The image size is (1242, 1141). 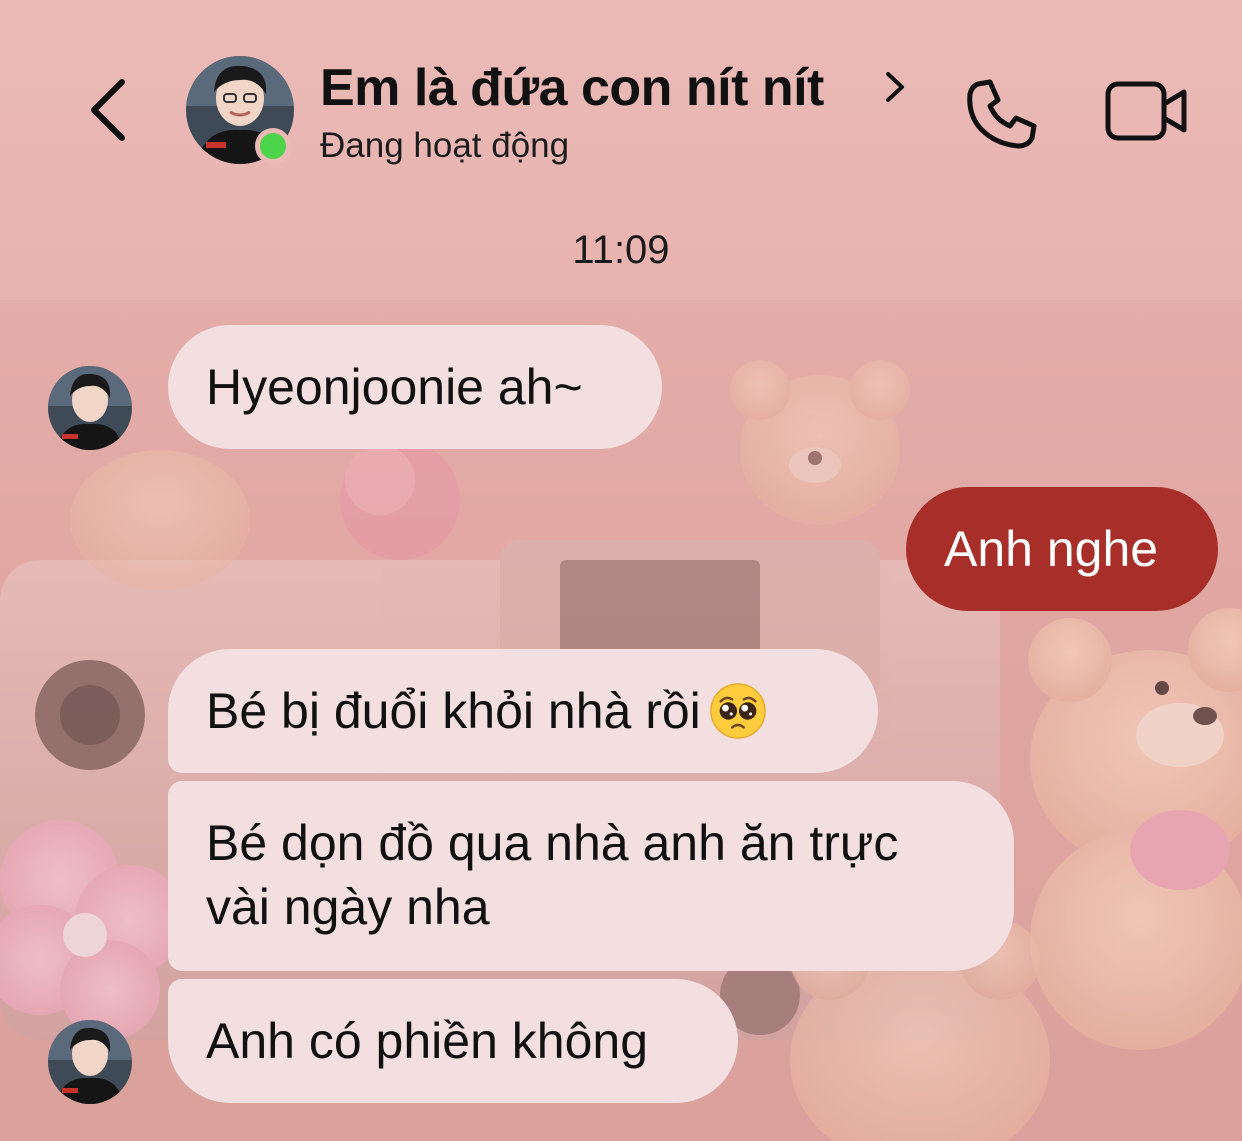 What do you see at coordinates (1051, 549) in the screenshot?
I see `message-text: Anh nghe` at bounding box center [1051, 549].